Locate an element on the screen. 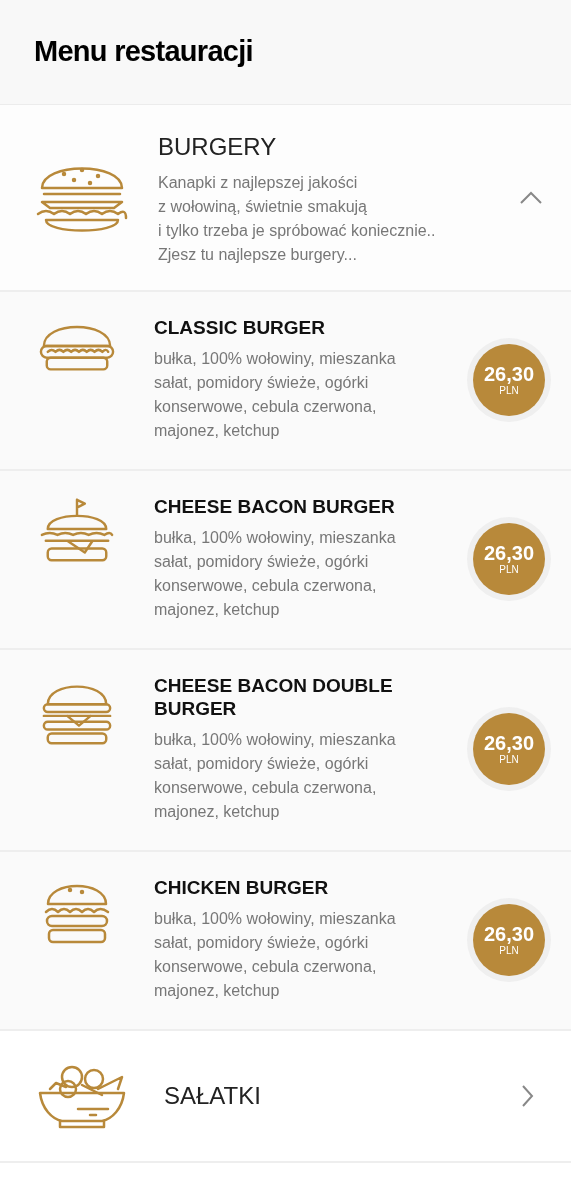 This screenshot has width=571, height=1178. page-title: Menu restauracji is located at coordinates (143, 52).